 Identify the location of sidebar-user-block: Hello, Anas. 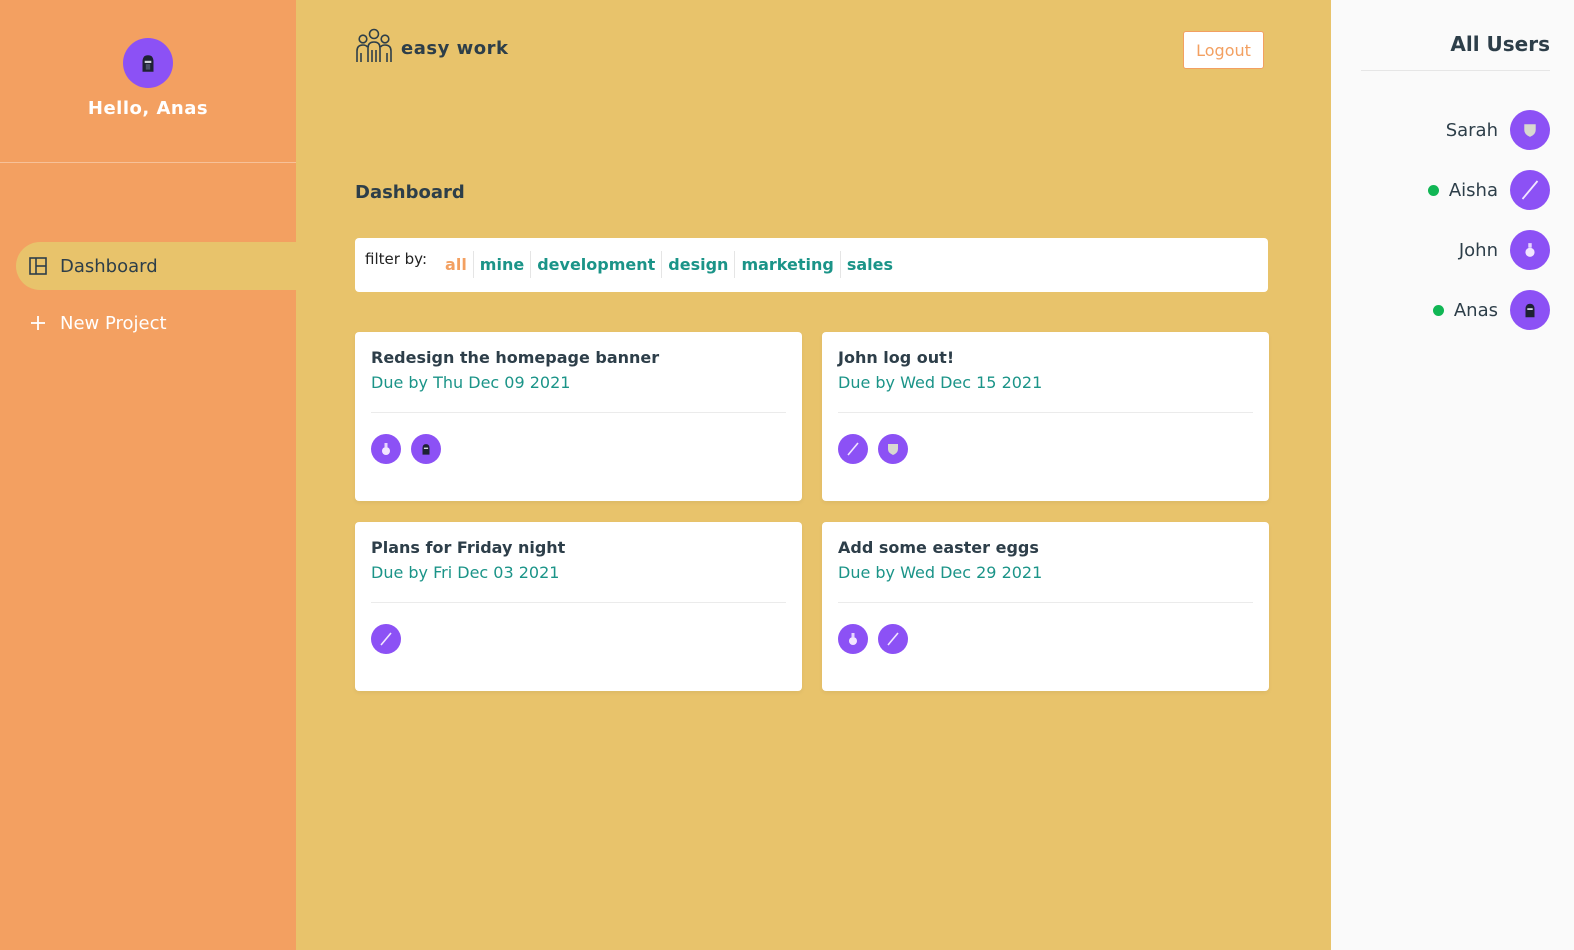
(148, 81).